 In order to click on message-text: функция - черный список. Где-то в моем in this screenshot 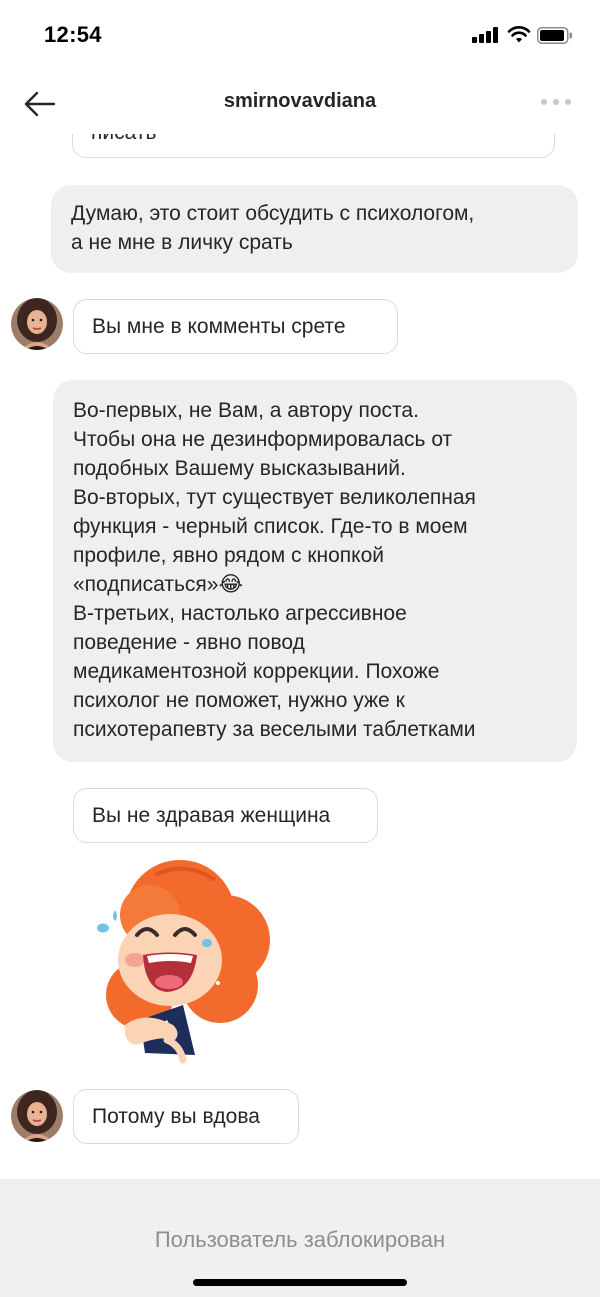, I will do `click(270, 526)`.